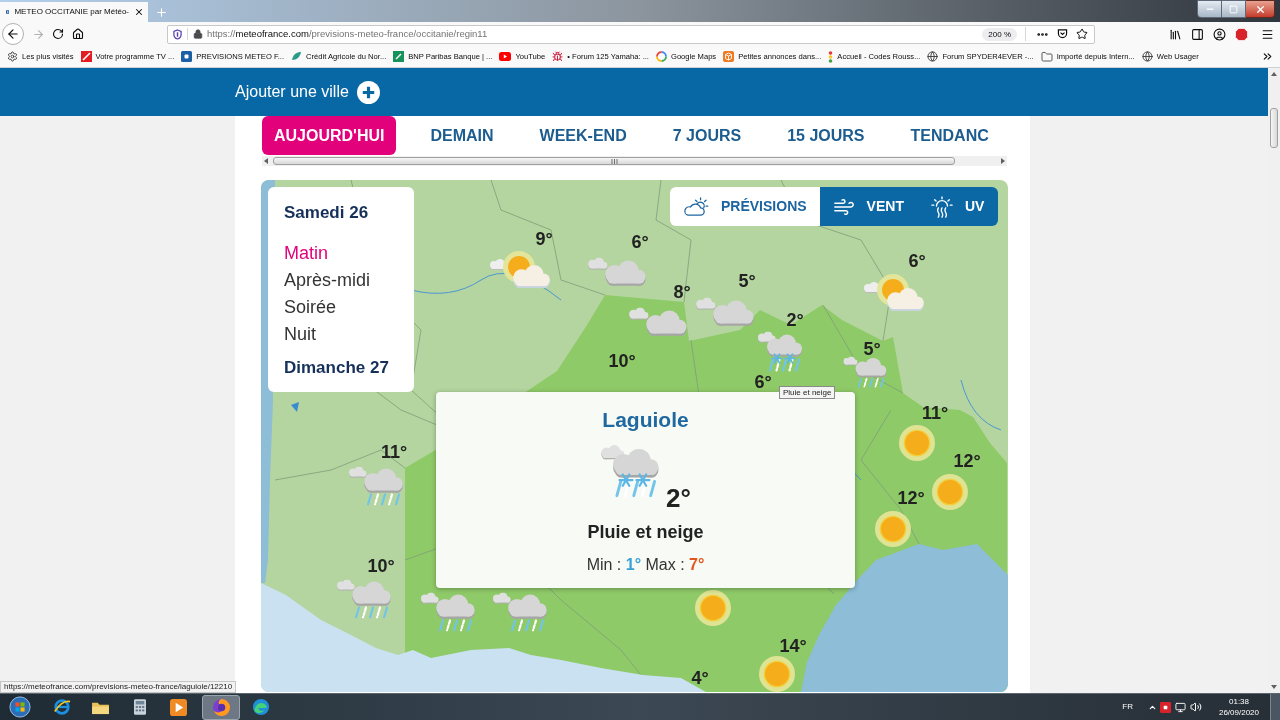 The height and width of the screenshot is (720, 1280). I want to click on scroll-down-icon, so click(1274, 687).